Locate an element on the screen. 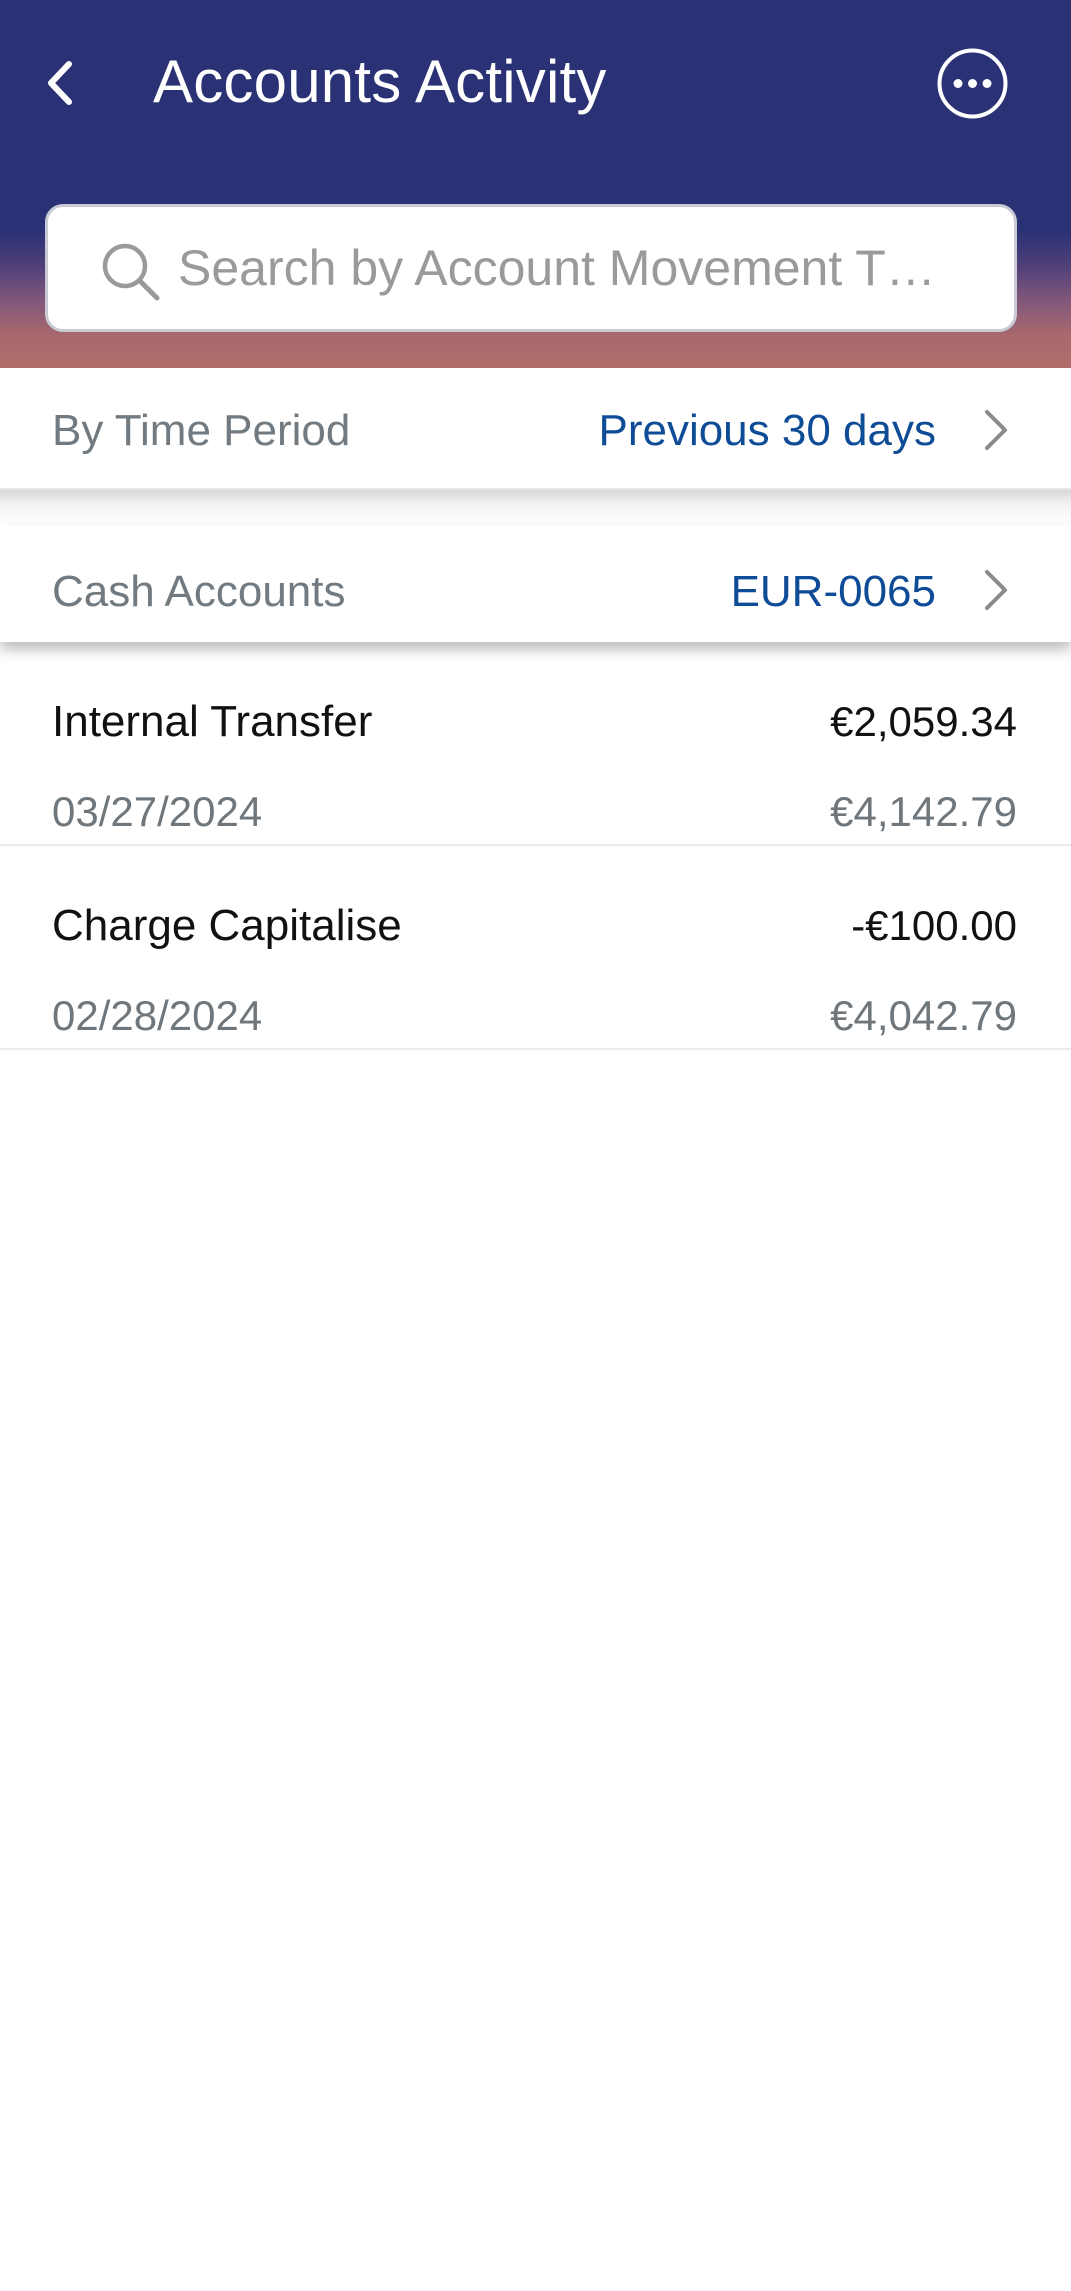 This screenshot has height=2291, width=1071. search-box is located at coordinates (531, 268).